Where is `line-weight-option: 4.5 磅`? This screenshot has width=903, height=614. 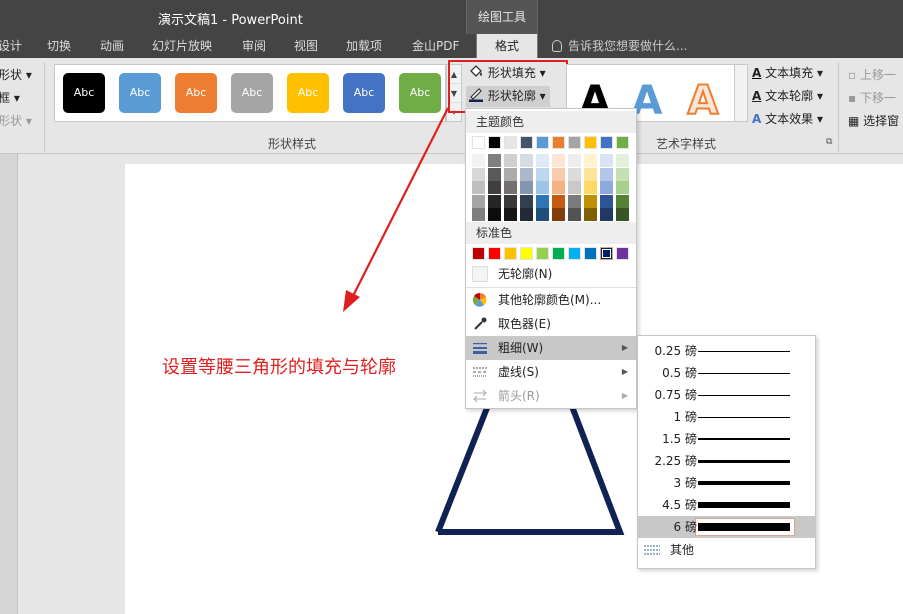
line-weight-option: 4.5 磅 is located at coordinates (726, 505).